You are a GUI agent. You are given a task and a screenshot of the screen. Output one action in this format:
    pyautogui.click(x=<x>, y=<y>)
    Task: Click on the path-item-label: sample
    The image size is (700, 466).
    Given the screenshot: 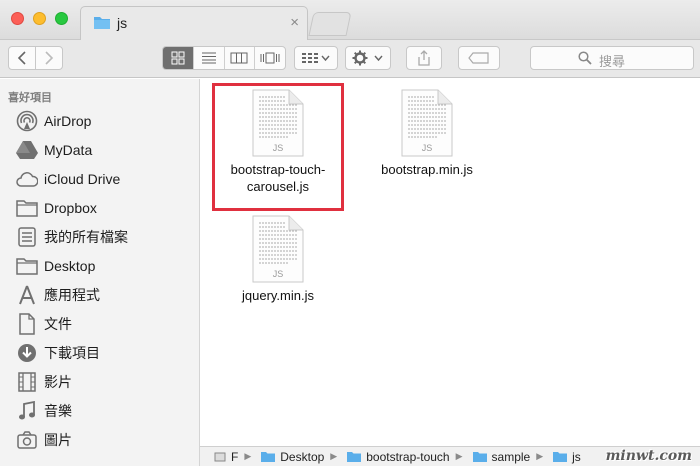 What is the action you would take?
    pyautogui.click(x=511, y=456)
    